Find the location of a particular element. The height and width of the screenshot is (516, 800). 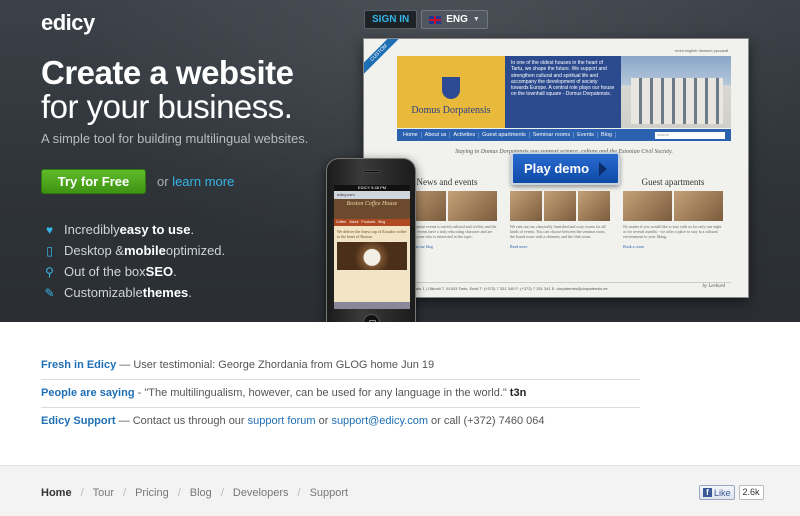

preview-logo-panel: Domus Dorpatensis is located at coordinates (451, 92).